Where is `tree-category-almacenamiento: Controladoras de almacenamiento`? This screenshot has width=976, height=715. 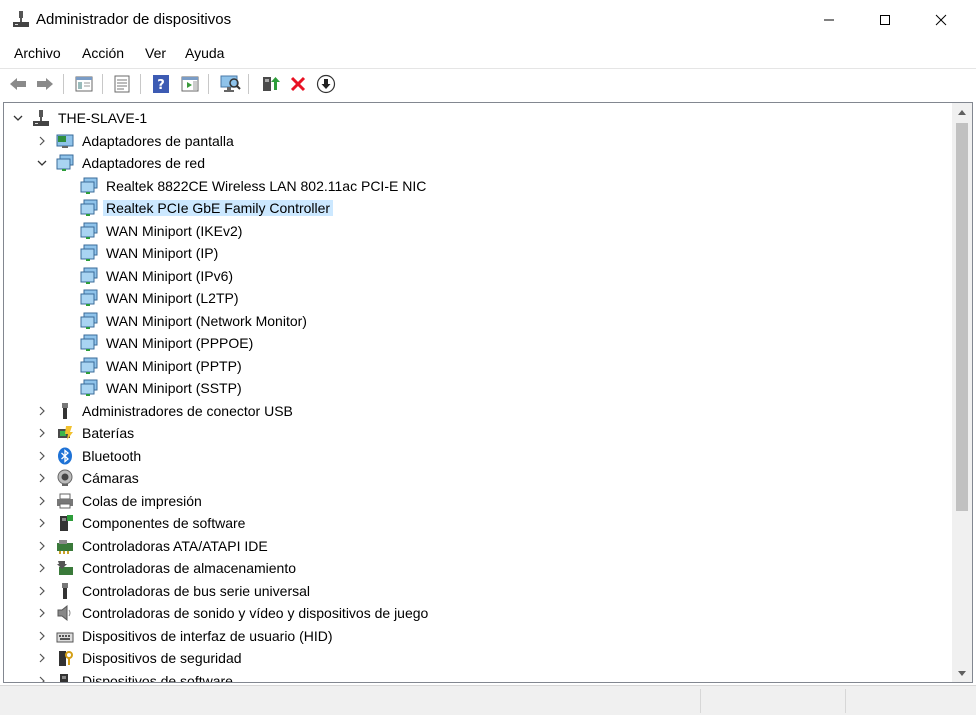 tree-category-almacenamiento: Controladoras de almacenamiento is located at coordinates (478, 568).